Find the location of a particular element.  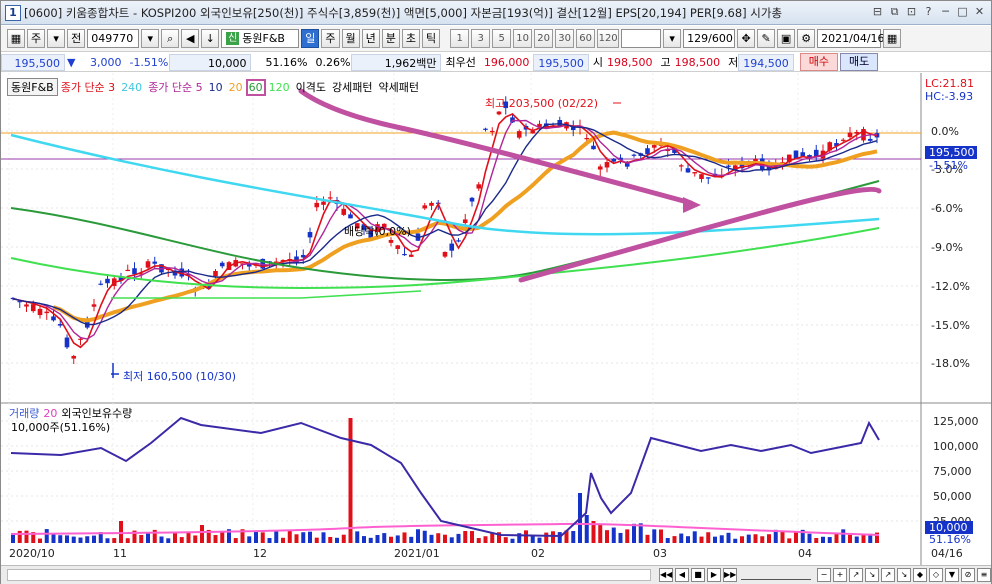

legend-ma5: 종가 단순 5 is located at coordinates (175, 87).